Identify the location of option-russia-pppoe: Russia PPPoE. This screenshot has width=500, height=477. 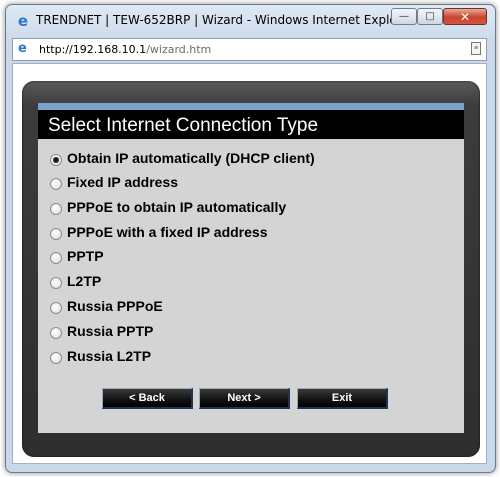
(200, 307).